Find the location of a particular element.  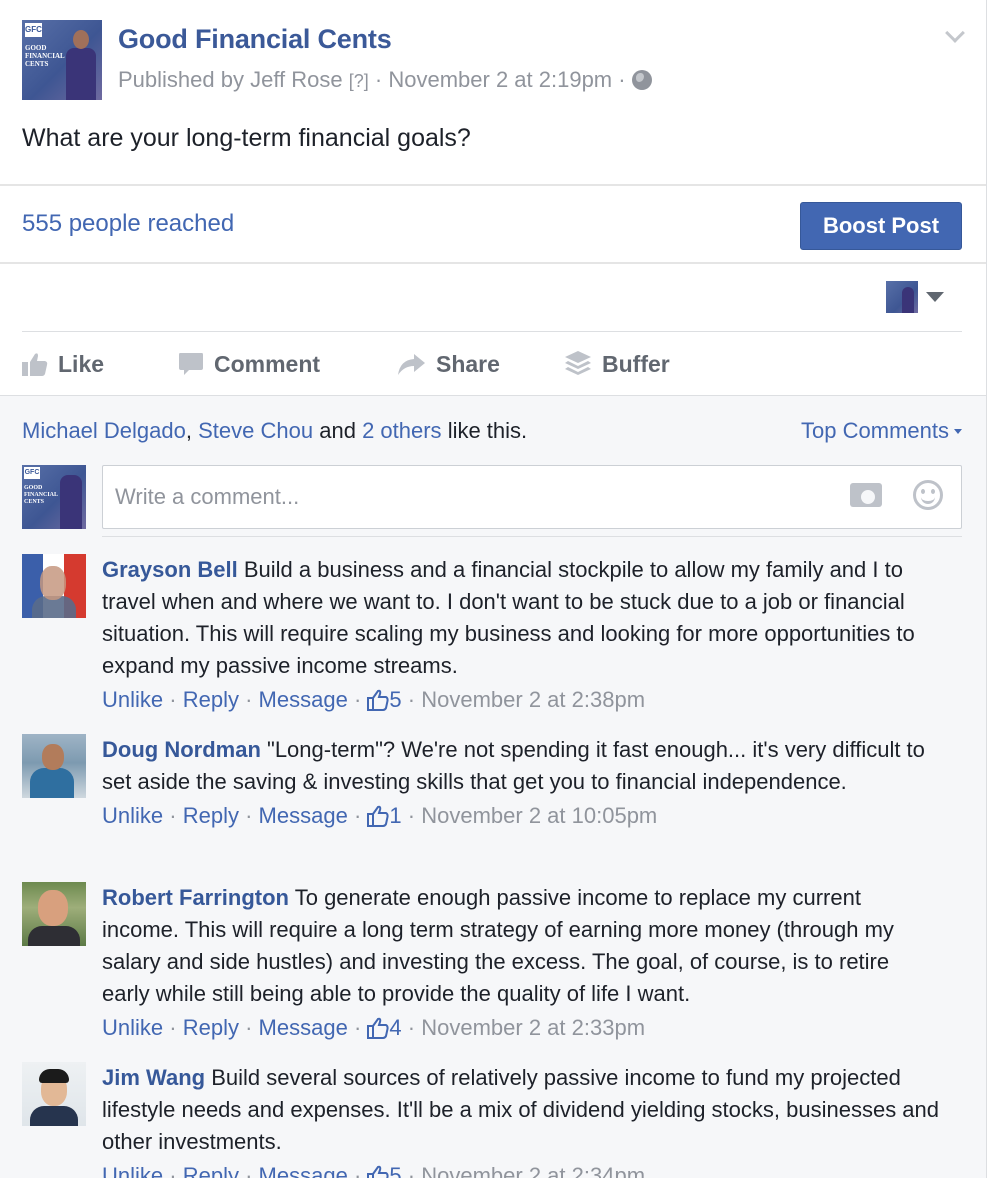

comment-like-count: 1 is located at coordinates (387, 815).